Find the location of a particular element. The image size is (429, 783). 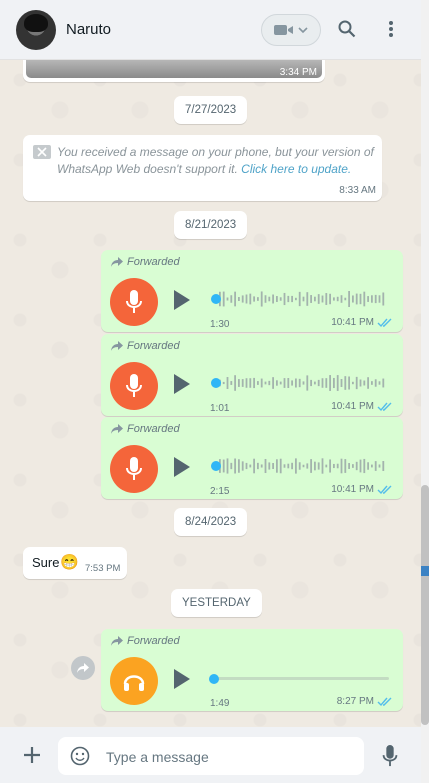

voice-record-button is located at coordinates (390, 758).